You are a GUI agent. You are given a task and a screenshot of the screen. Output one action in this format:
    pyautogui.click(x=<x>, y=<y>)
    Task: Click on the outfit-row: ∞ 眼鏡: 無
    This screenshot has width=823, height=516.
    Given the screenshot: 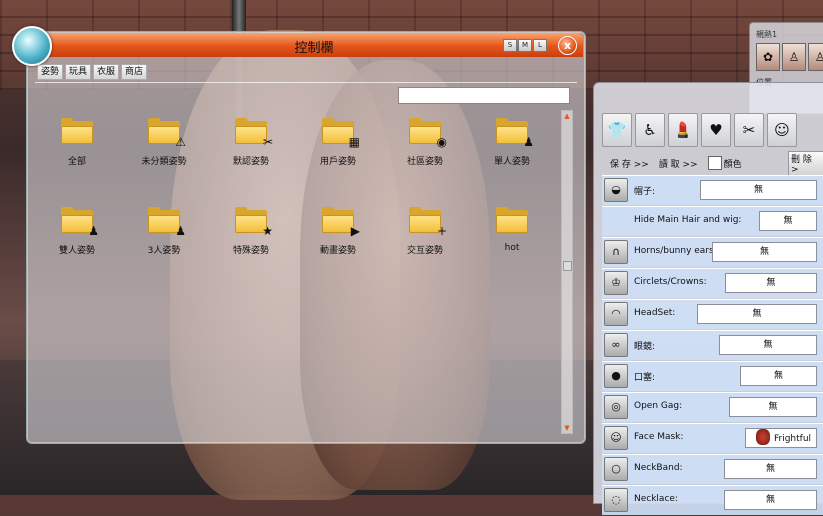 What is the action you would take?
    pyautogui.click(x=712, y=345)
    